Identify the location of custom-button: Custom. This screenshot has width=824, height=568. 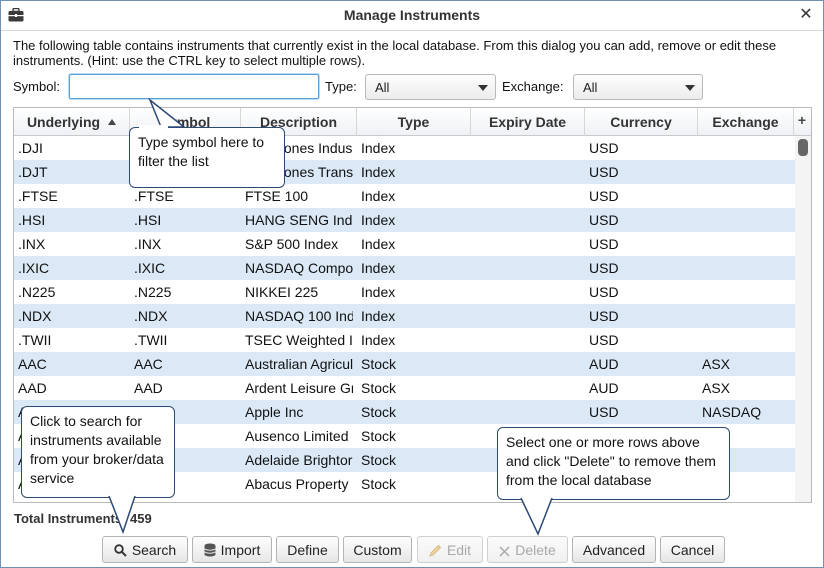
(377, 549).